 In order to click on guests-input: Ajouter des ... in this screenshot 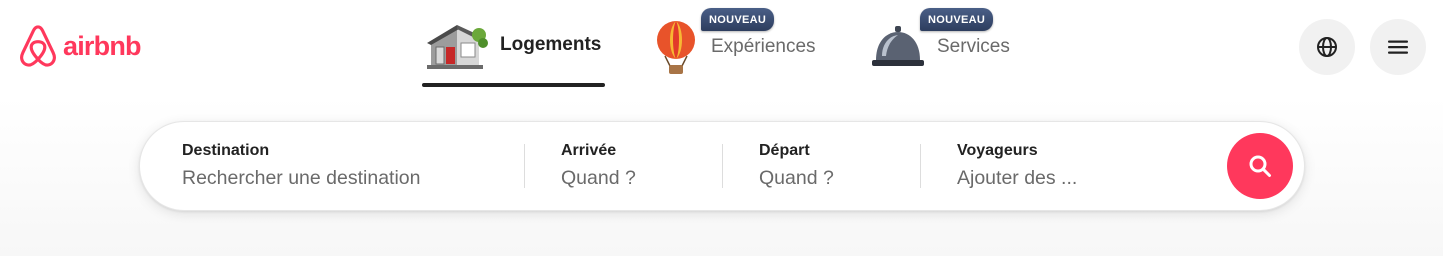, I will do `click(1017, 178)`.